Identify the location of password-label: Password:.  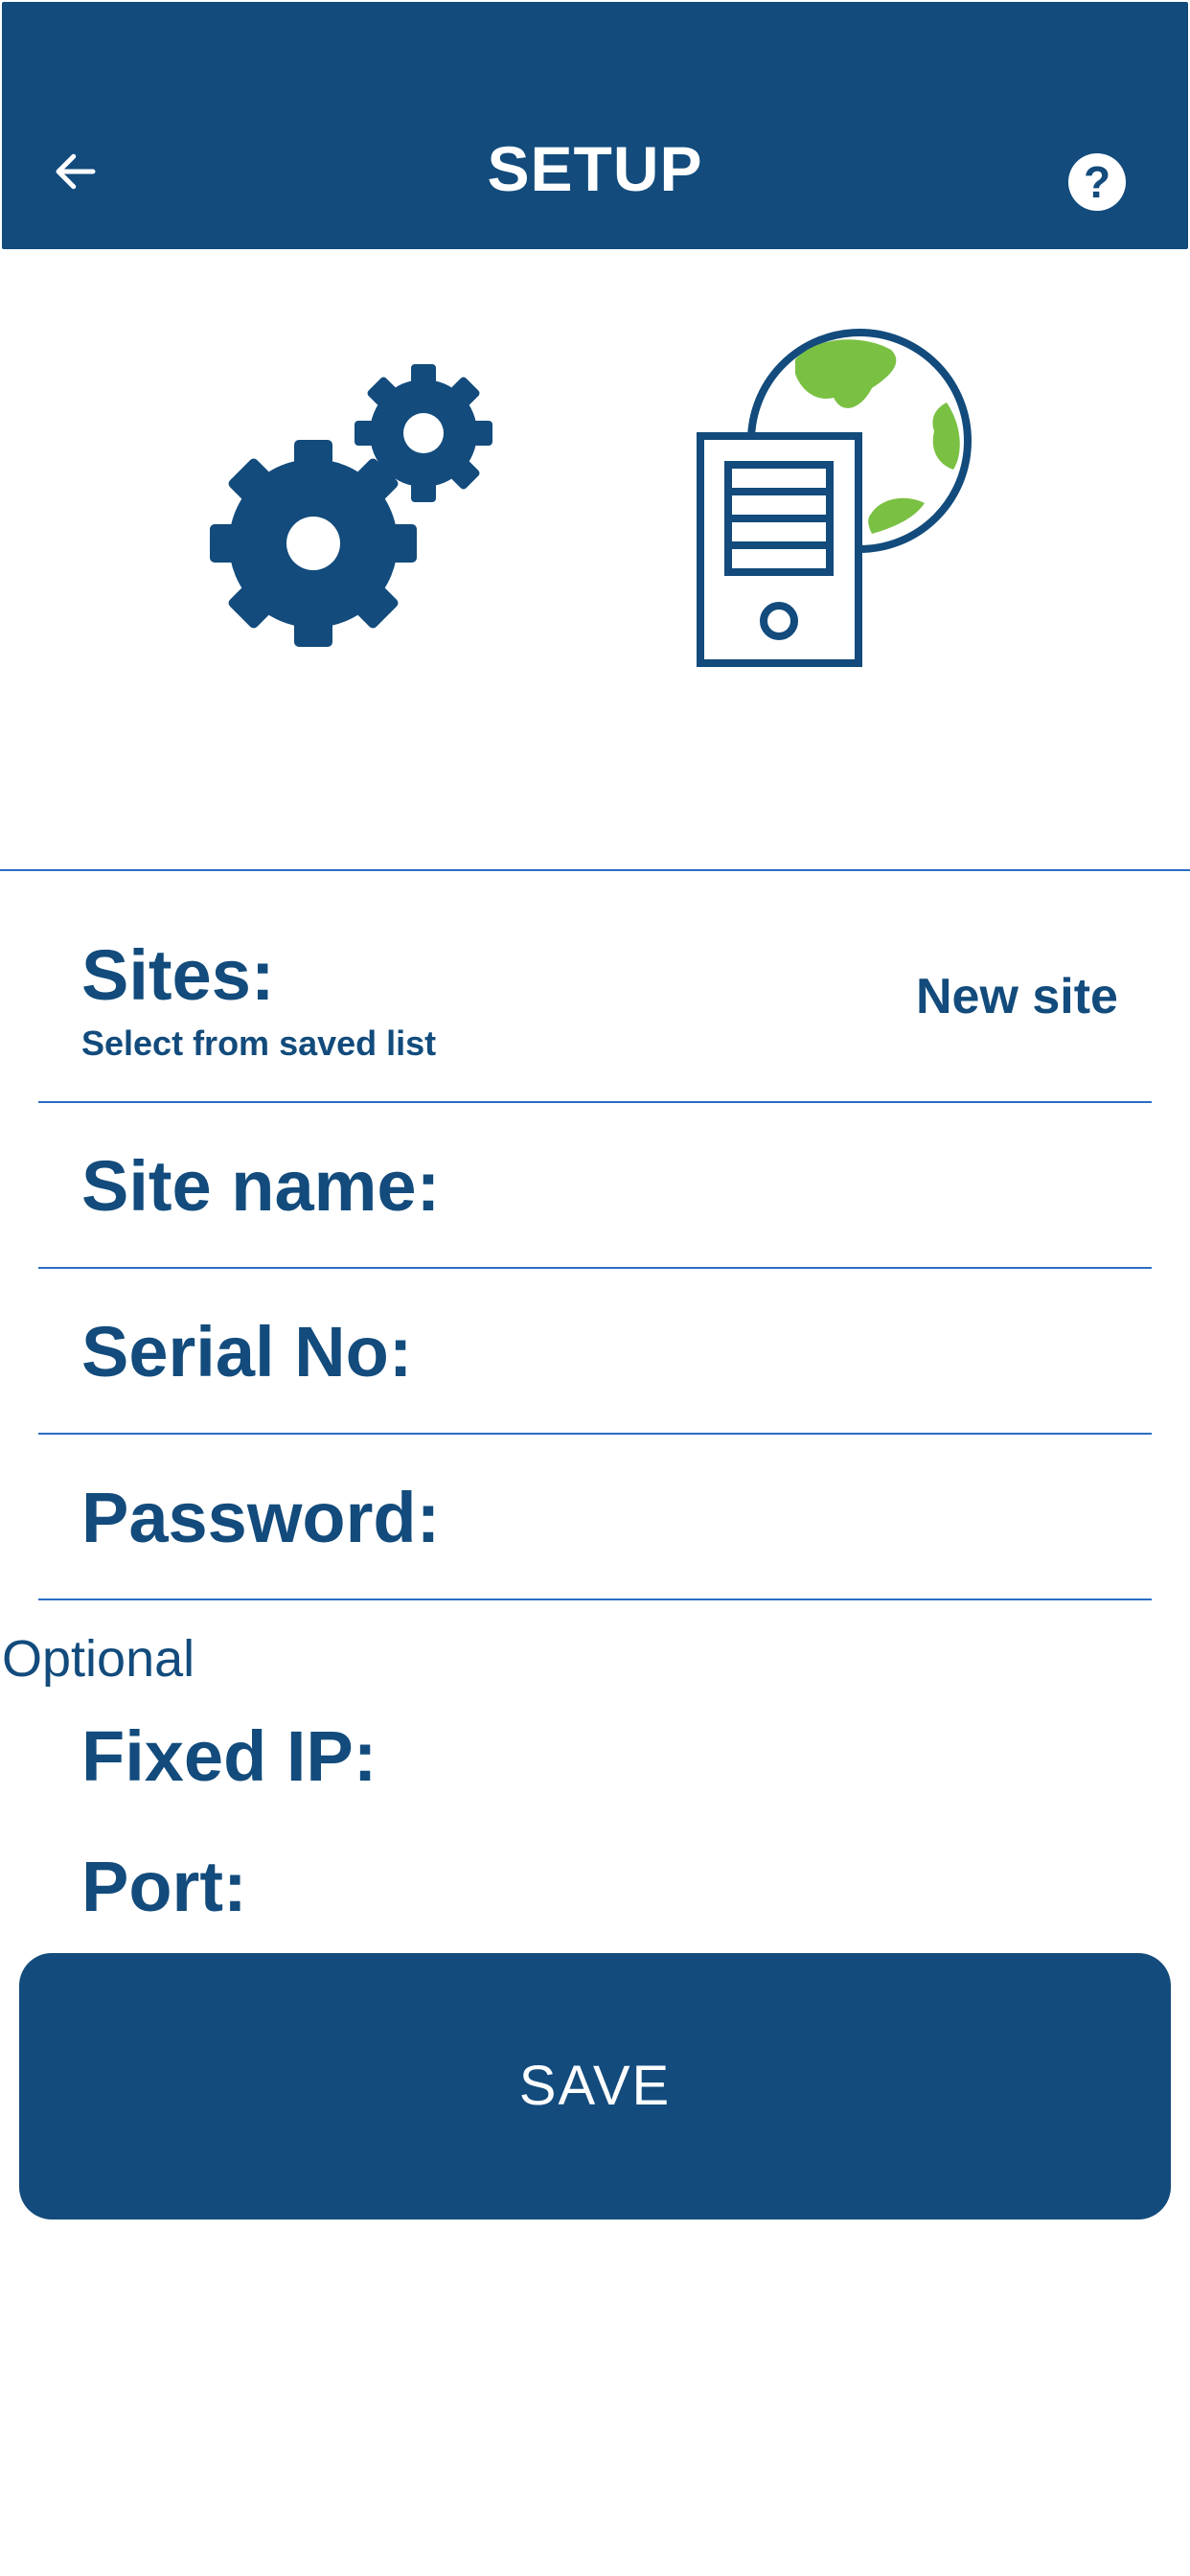
(261, 1517).